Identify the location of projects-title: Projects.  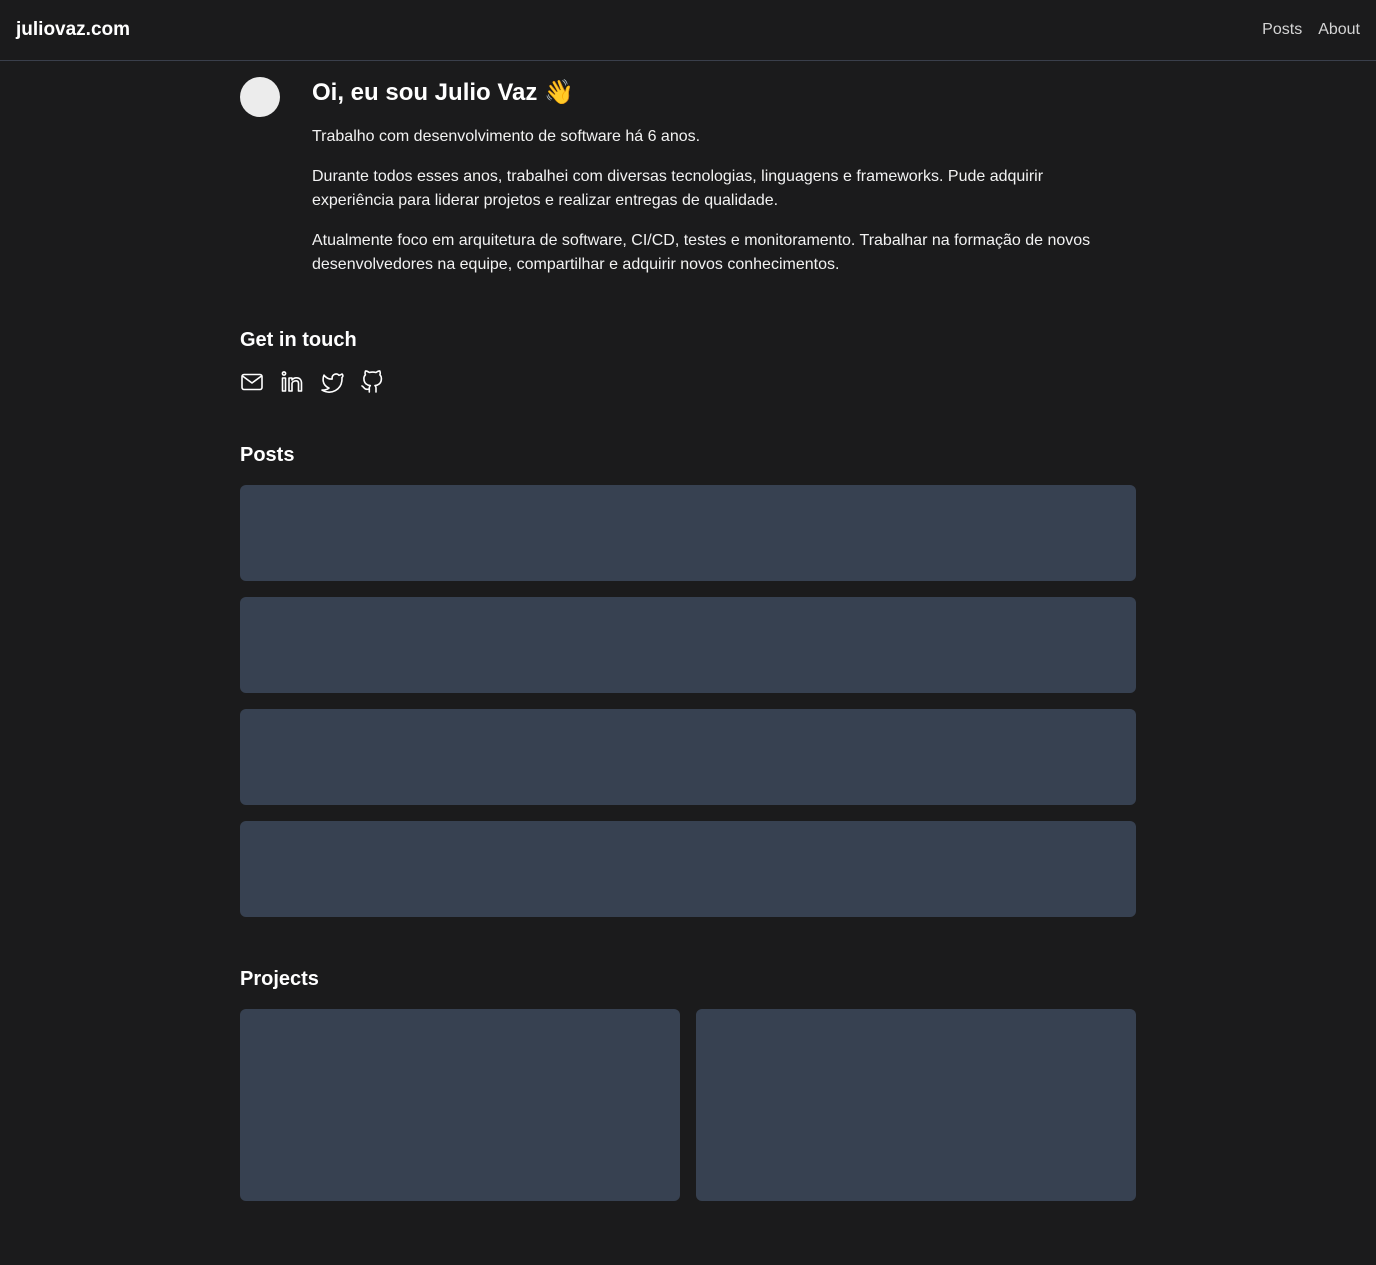
(279, 979).